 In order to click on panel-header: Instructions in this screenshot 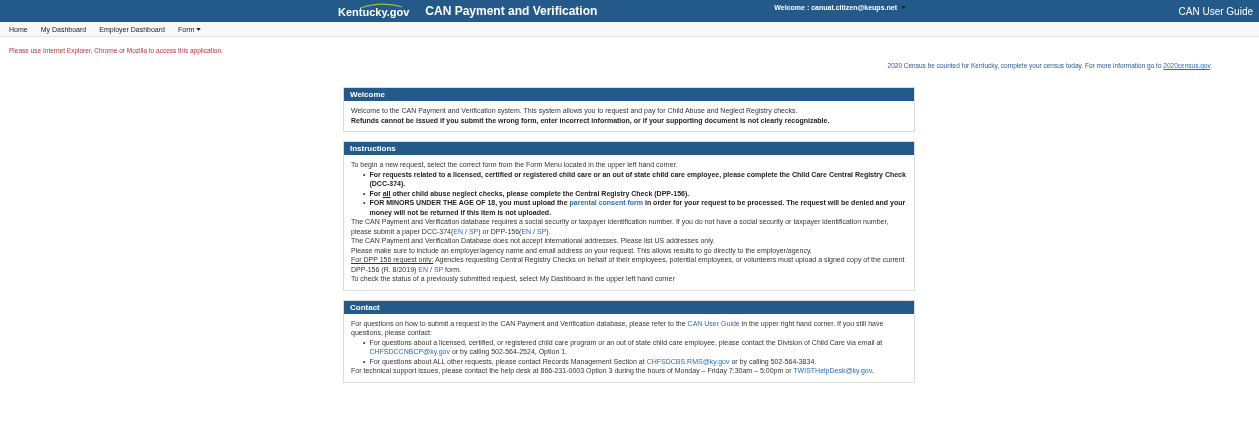, I will do `click(629, 148)`.